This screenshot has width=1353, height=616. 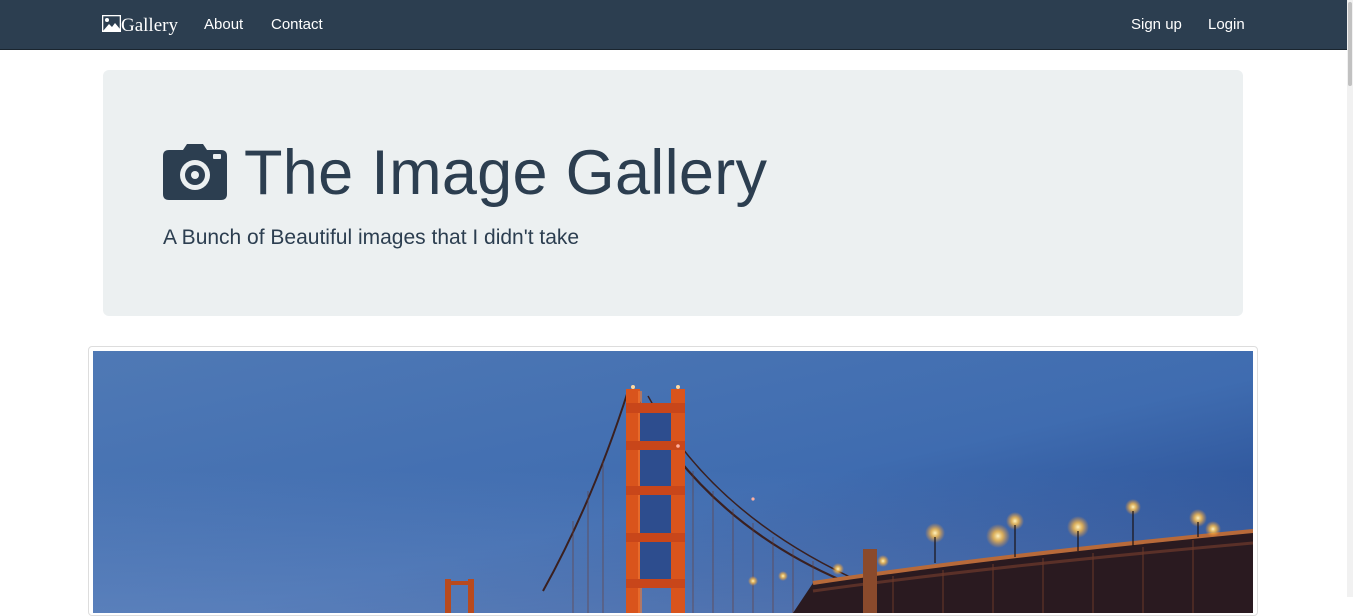 I want to click on image-icon, so click(x=111, y=23).